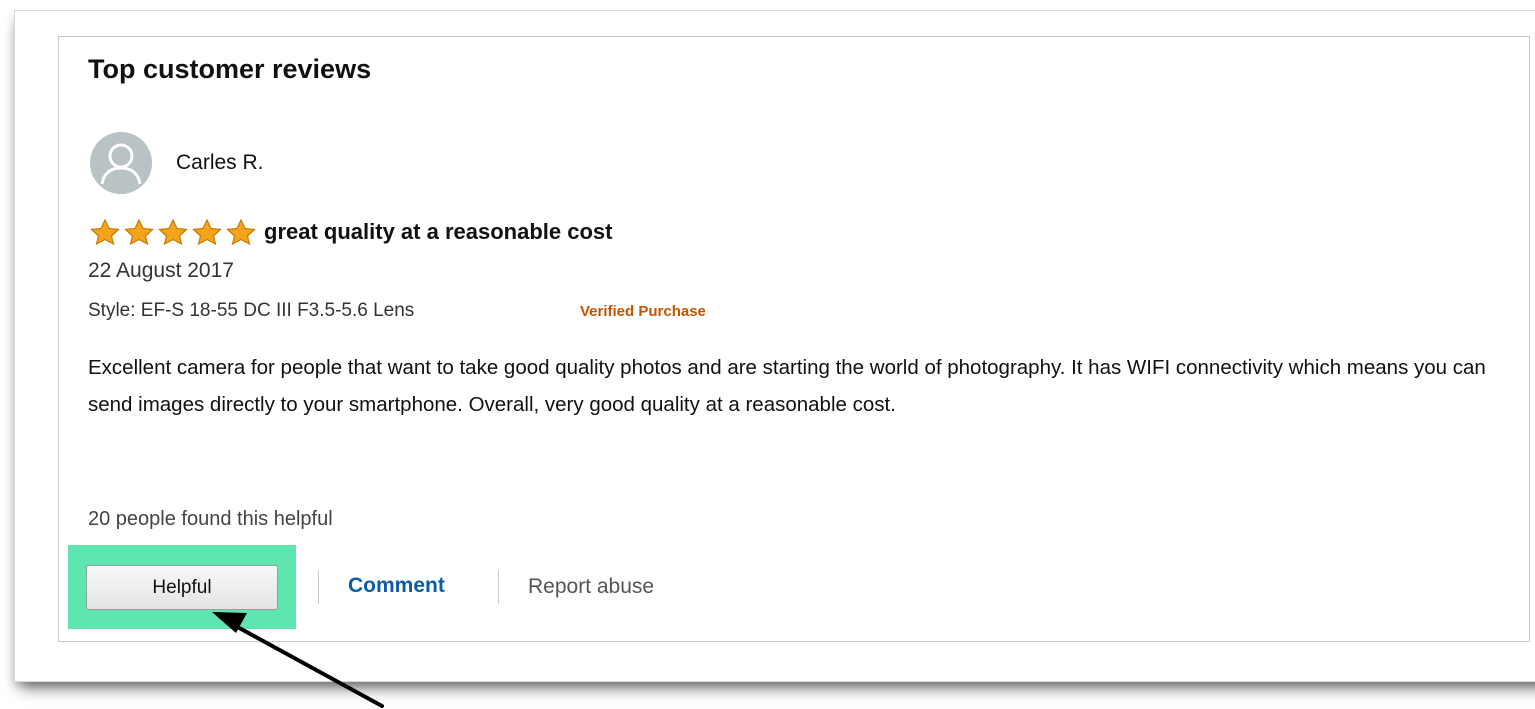  What do you see at coordinates (182, 587) in the screenshot?
I see `helpful-button: Helpful` at bounding box center [182, 587].